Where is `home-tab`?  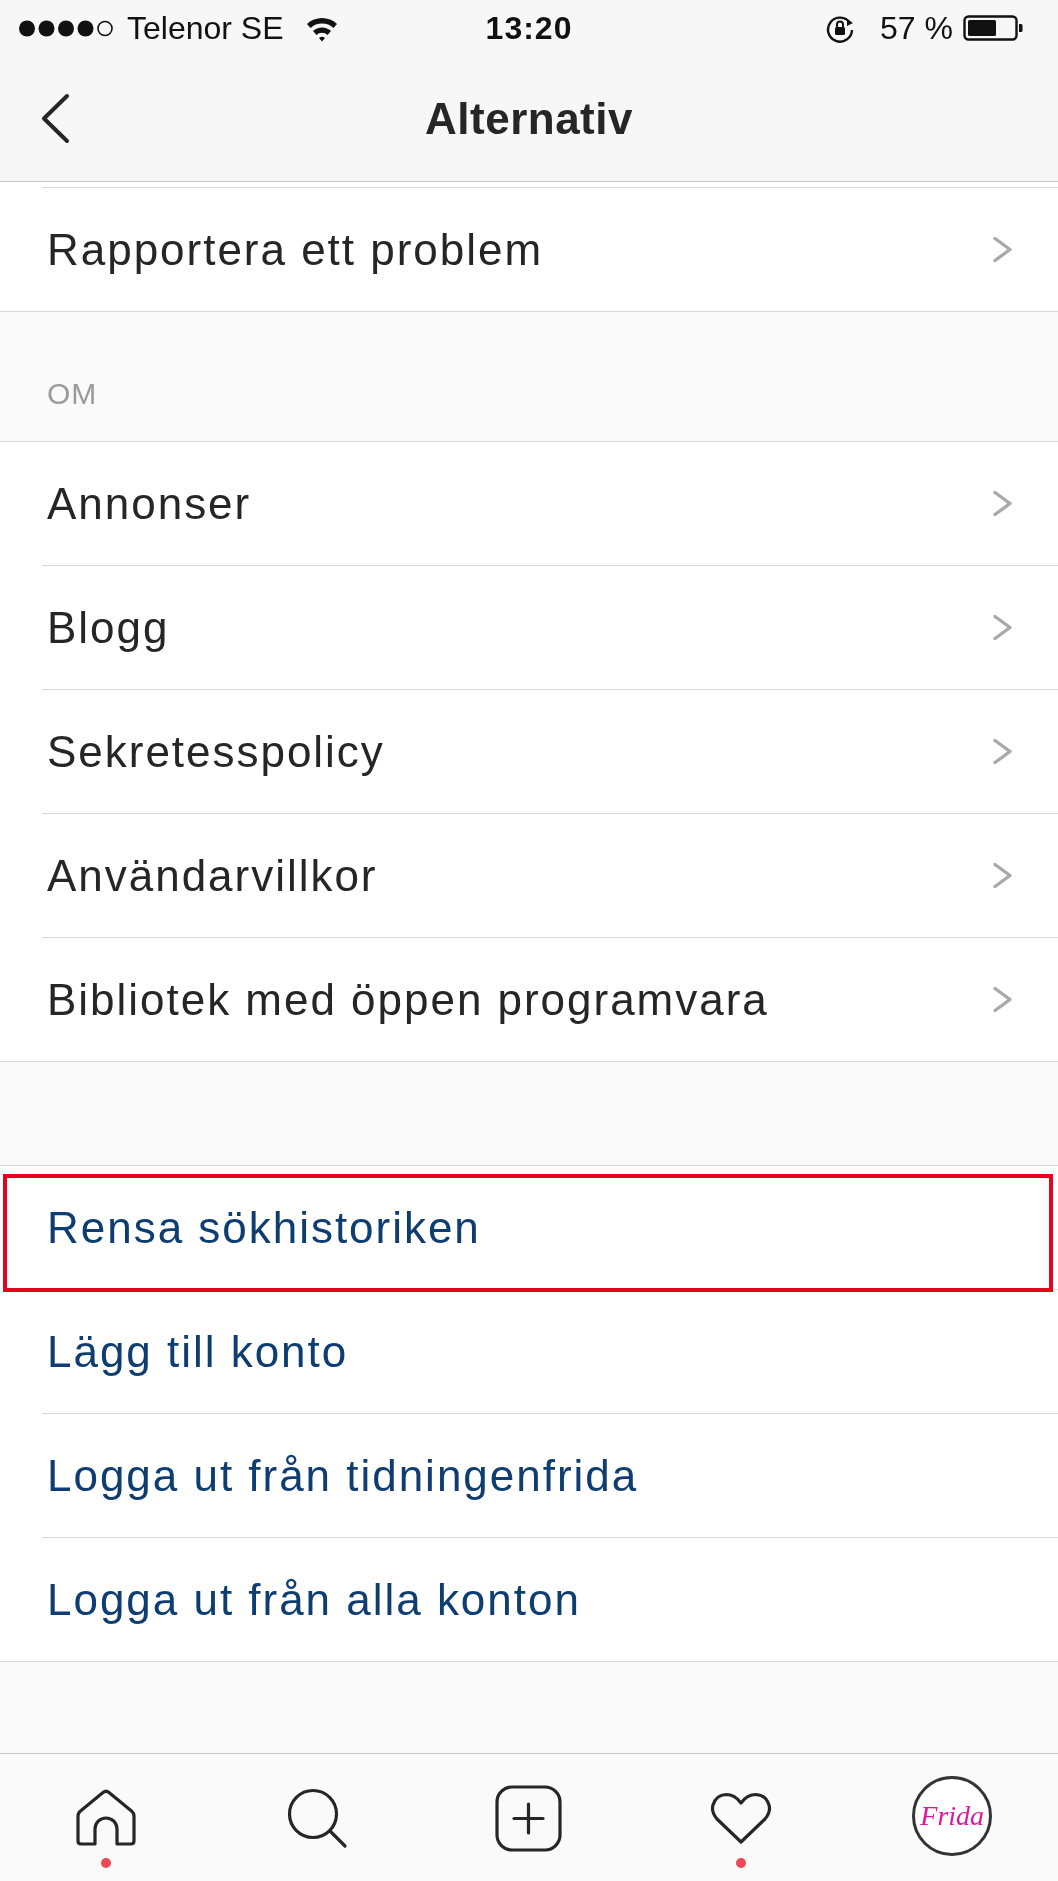
home-tab is located at coordinates (105, 1818).